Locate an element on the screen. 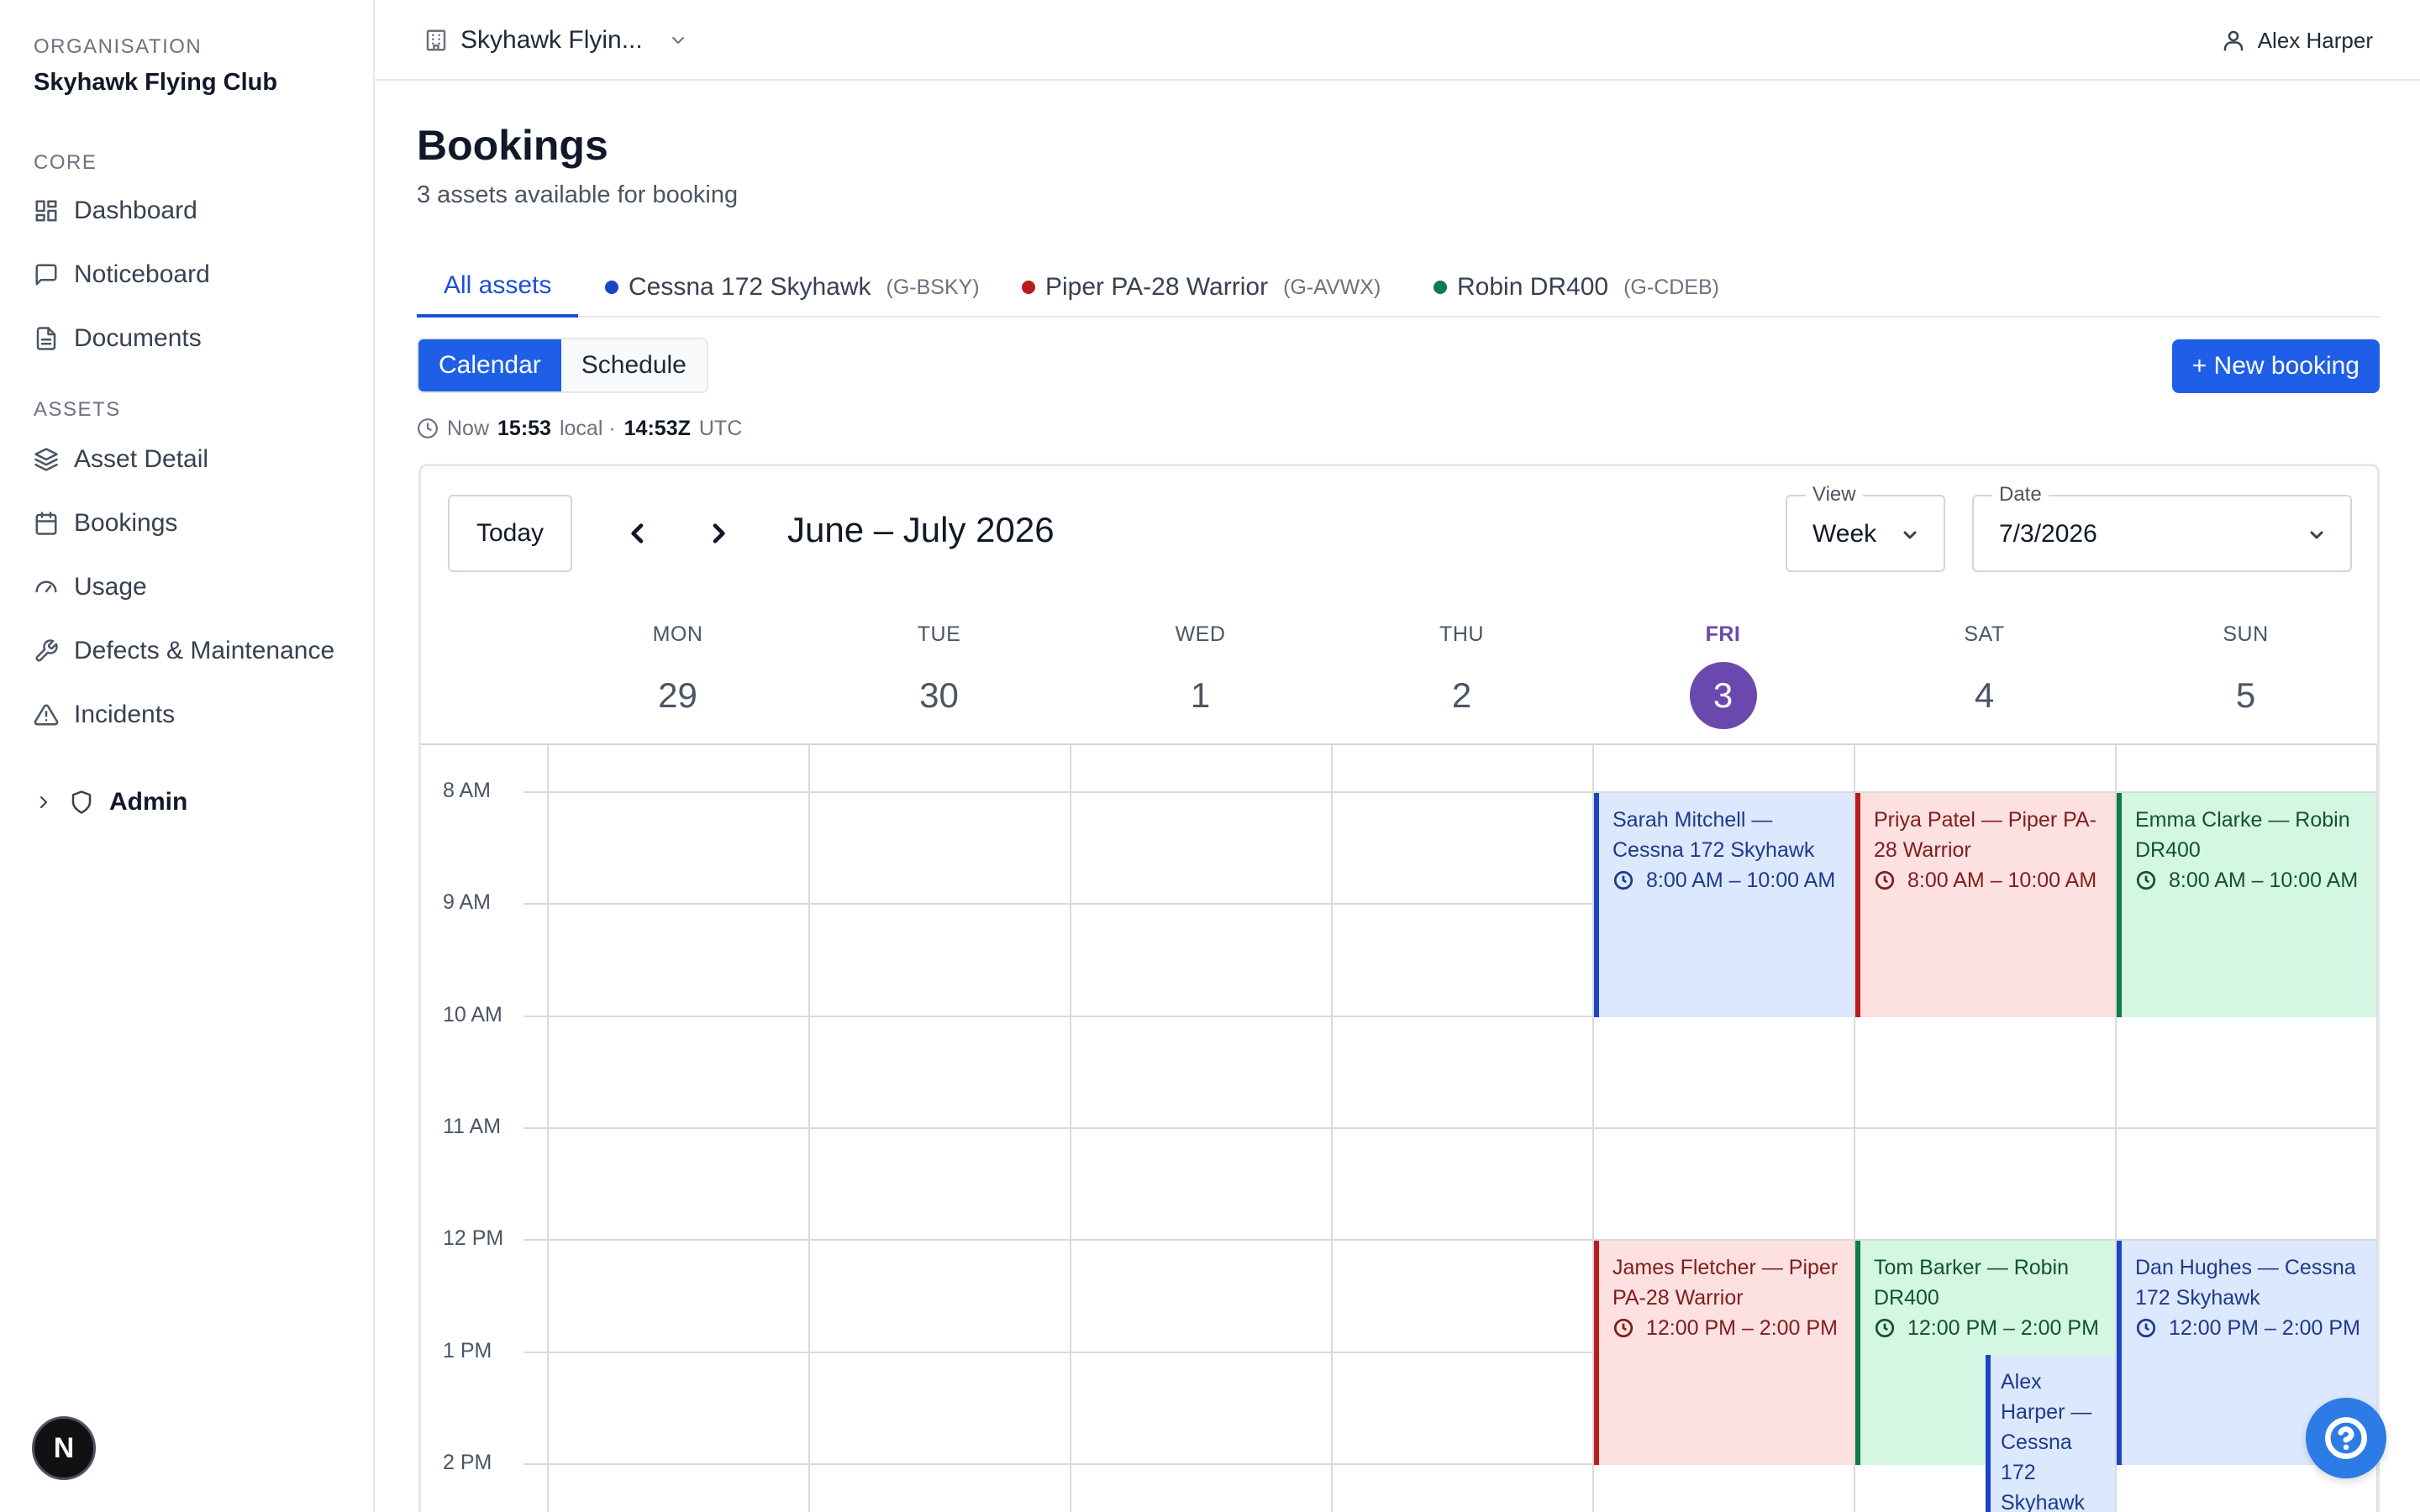 This screenshot has width=2420, height=1512. view-toggle: Calendar Schedule is located at coordinates (562, 365).